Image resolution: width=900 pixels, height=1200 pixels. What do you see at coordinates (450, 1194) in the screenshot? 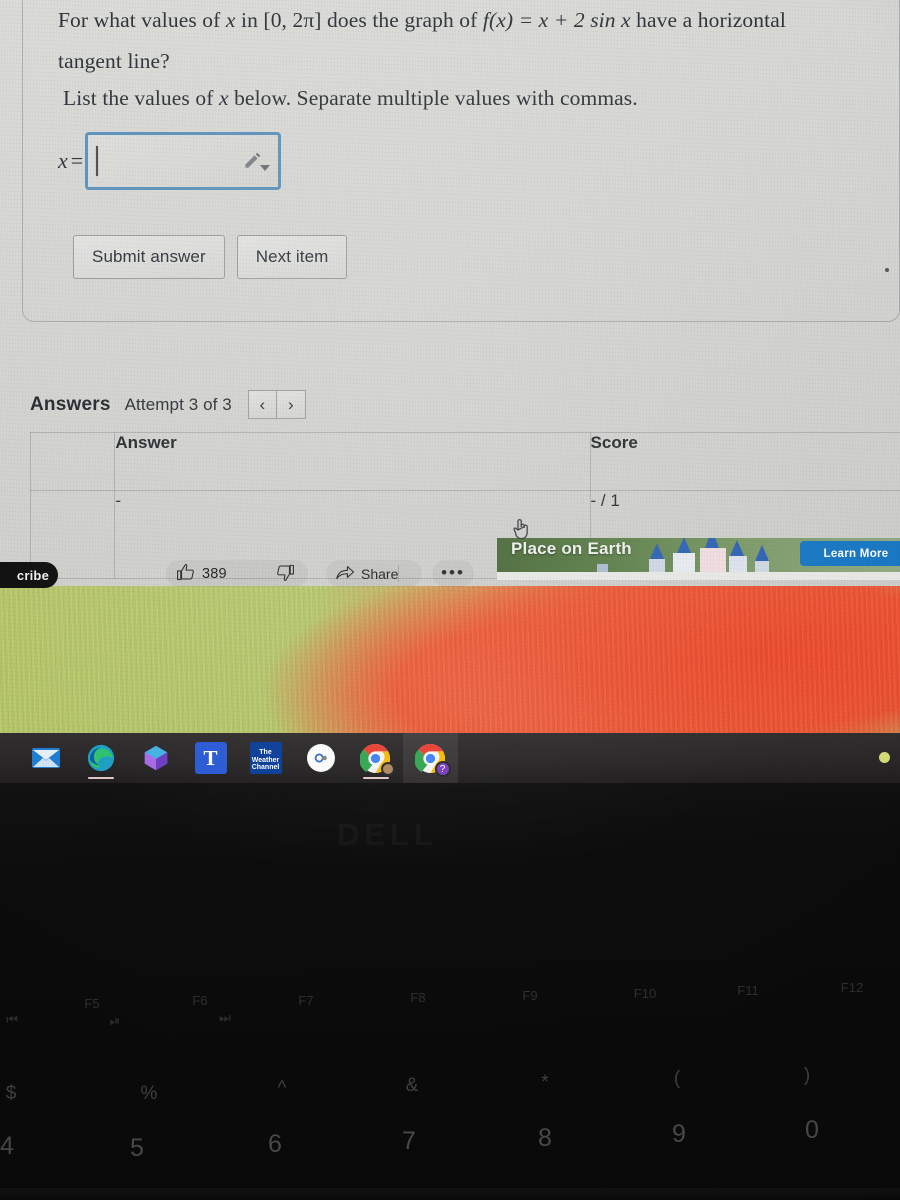
I see `keyboard-edge` at bounding box center [450, 1194].